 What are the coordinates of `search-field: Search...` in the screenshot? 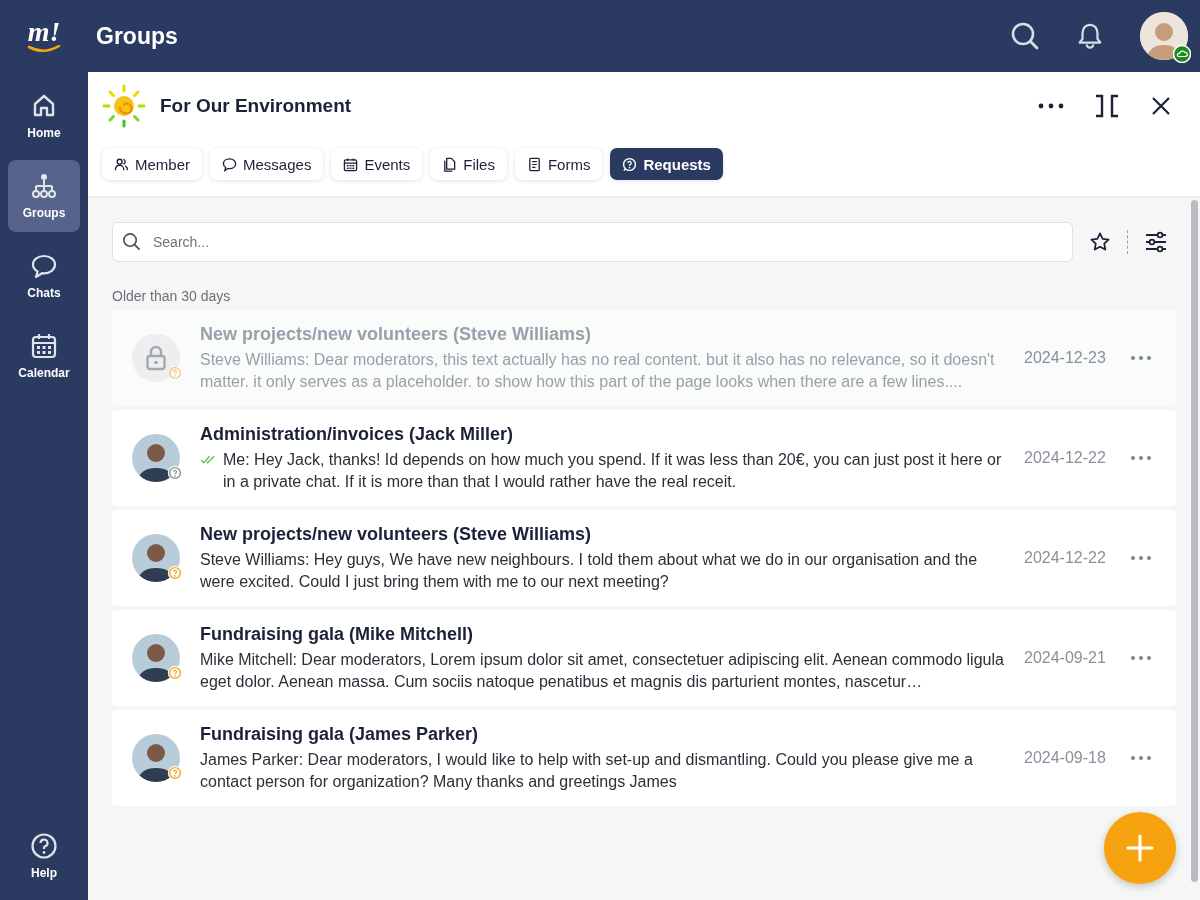 It's located at (592, 242).